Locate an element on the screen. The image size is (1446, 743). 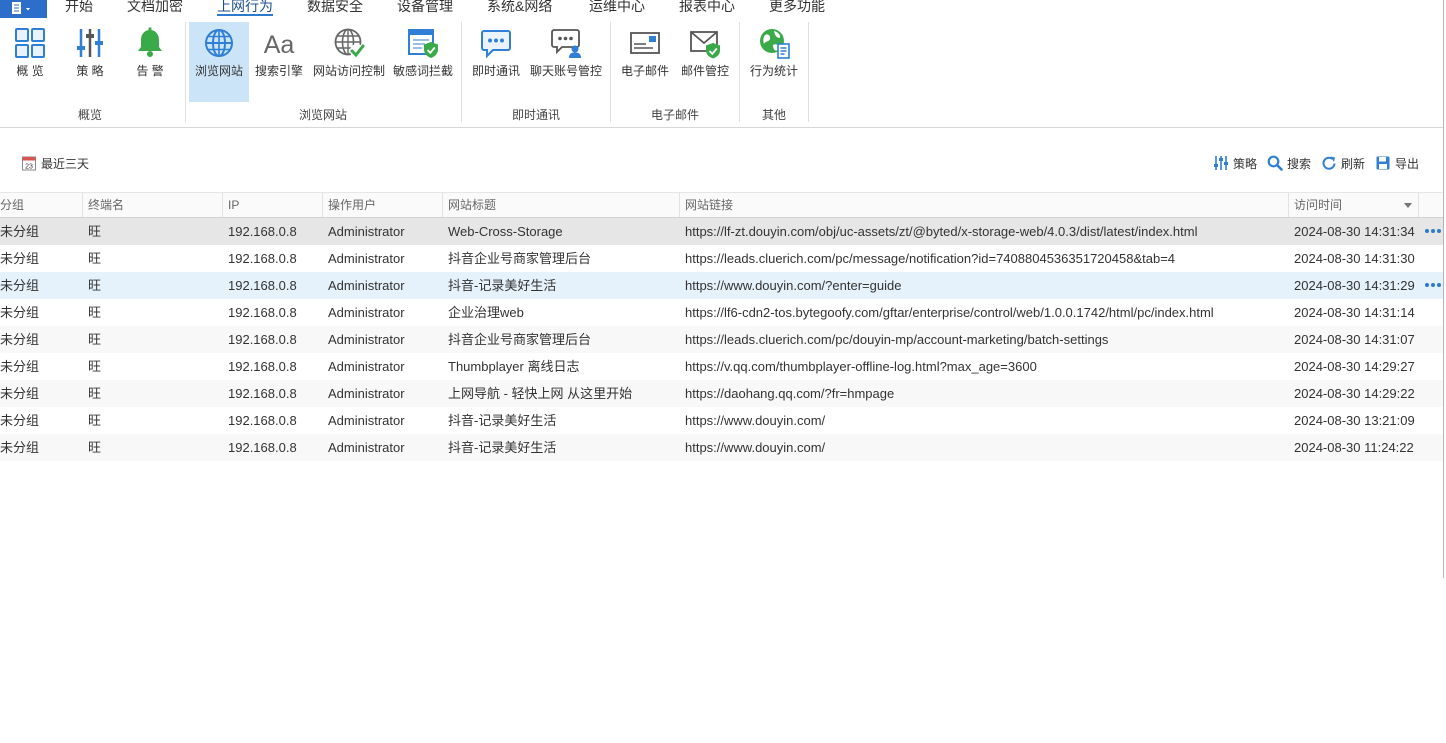
ribbon-instant-messaging-button: 即时通讯 is located at coordinates (496, 62).